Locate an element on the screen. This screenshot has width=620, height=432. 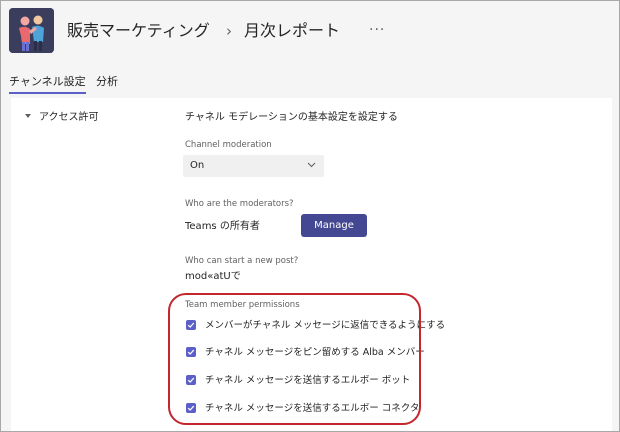
team-avatar is located at coordinates (31, 30).